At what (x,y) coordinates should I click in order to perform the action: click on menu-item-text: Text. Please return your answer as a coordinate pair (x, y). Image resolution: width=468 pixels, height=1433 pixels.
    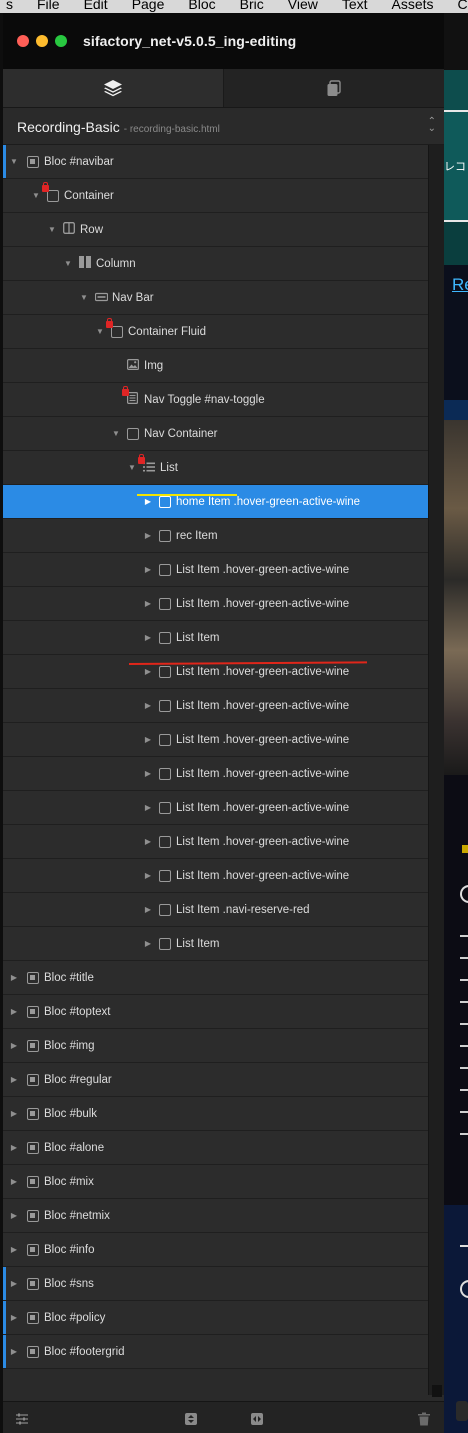
    Looking at the image, I should click on (355, 6).